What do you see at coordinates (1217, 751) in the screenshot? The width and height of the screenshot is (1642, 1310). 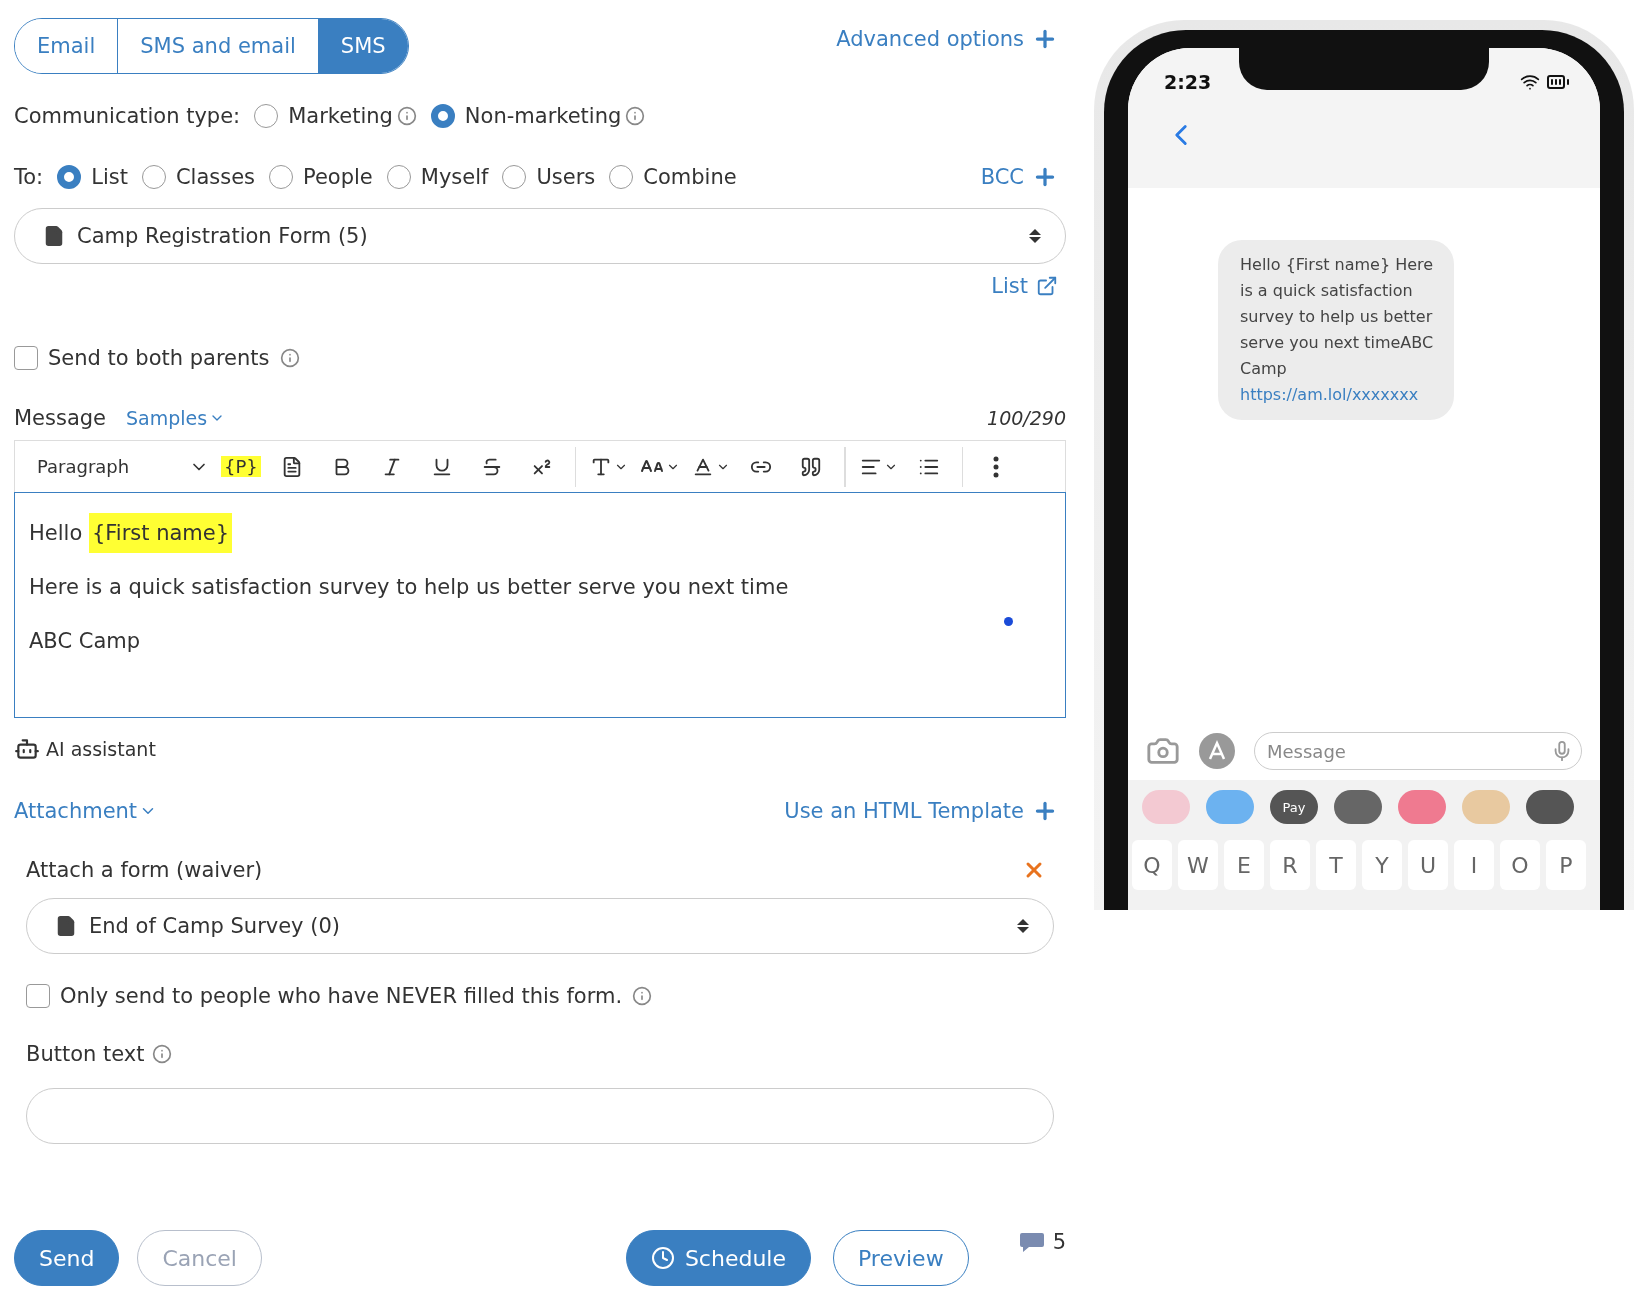 I see `app-store-icon` at bounding box center [1217, 751].